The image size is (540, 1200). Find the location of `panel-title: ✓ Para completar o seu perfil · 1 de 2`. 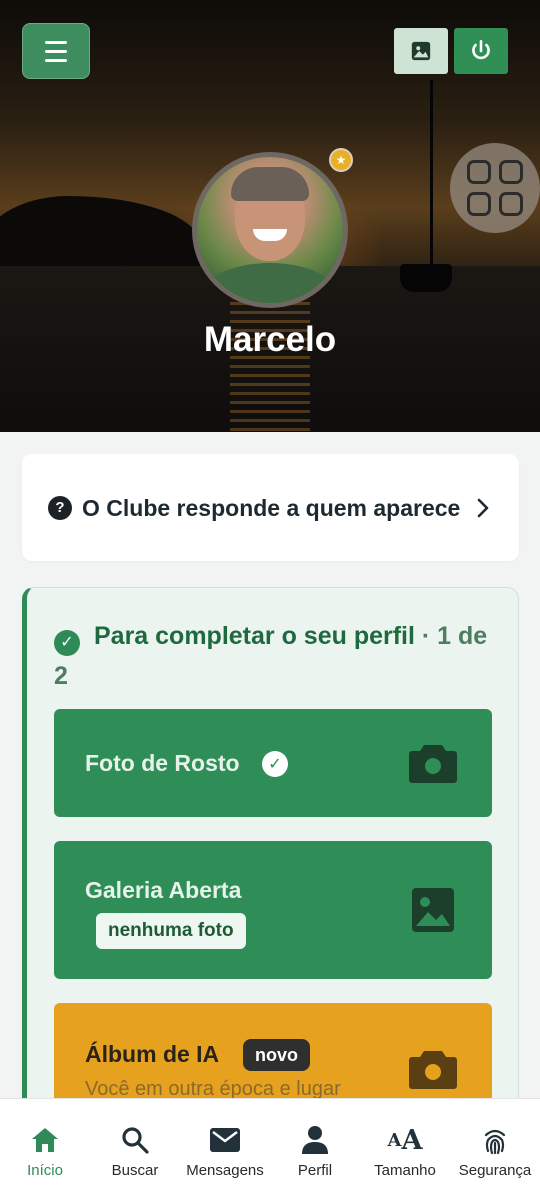

panel-title: ✓ Para completar o seu perfil · 1 de 2 is located at coordinates (271, 656).